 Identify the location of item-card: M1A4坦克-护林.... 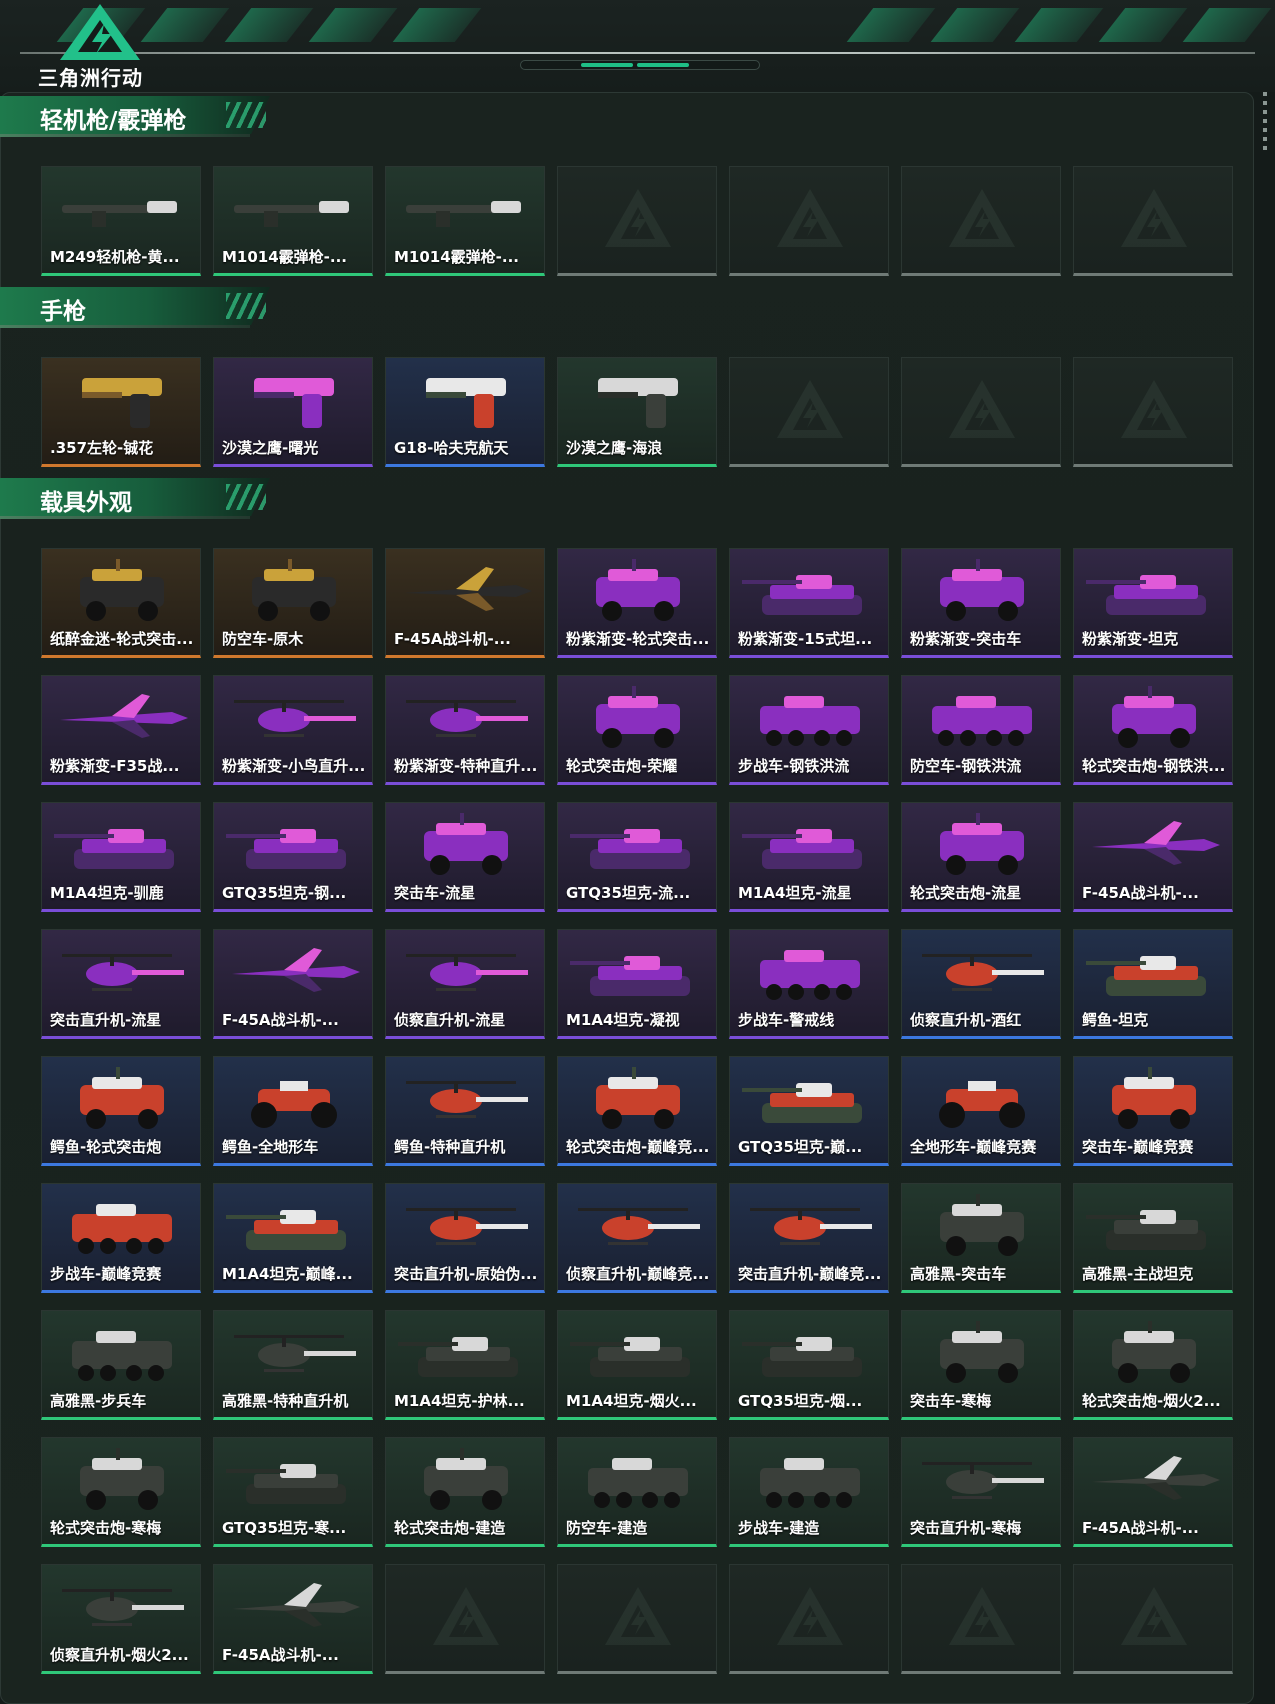
(465, 1365).